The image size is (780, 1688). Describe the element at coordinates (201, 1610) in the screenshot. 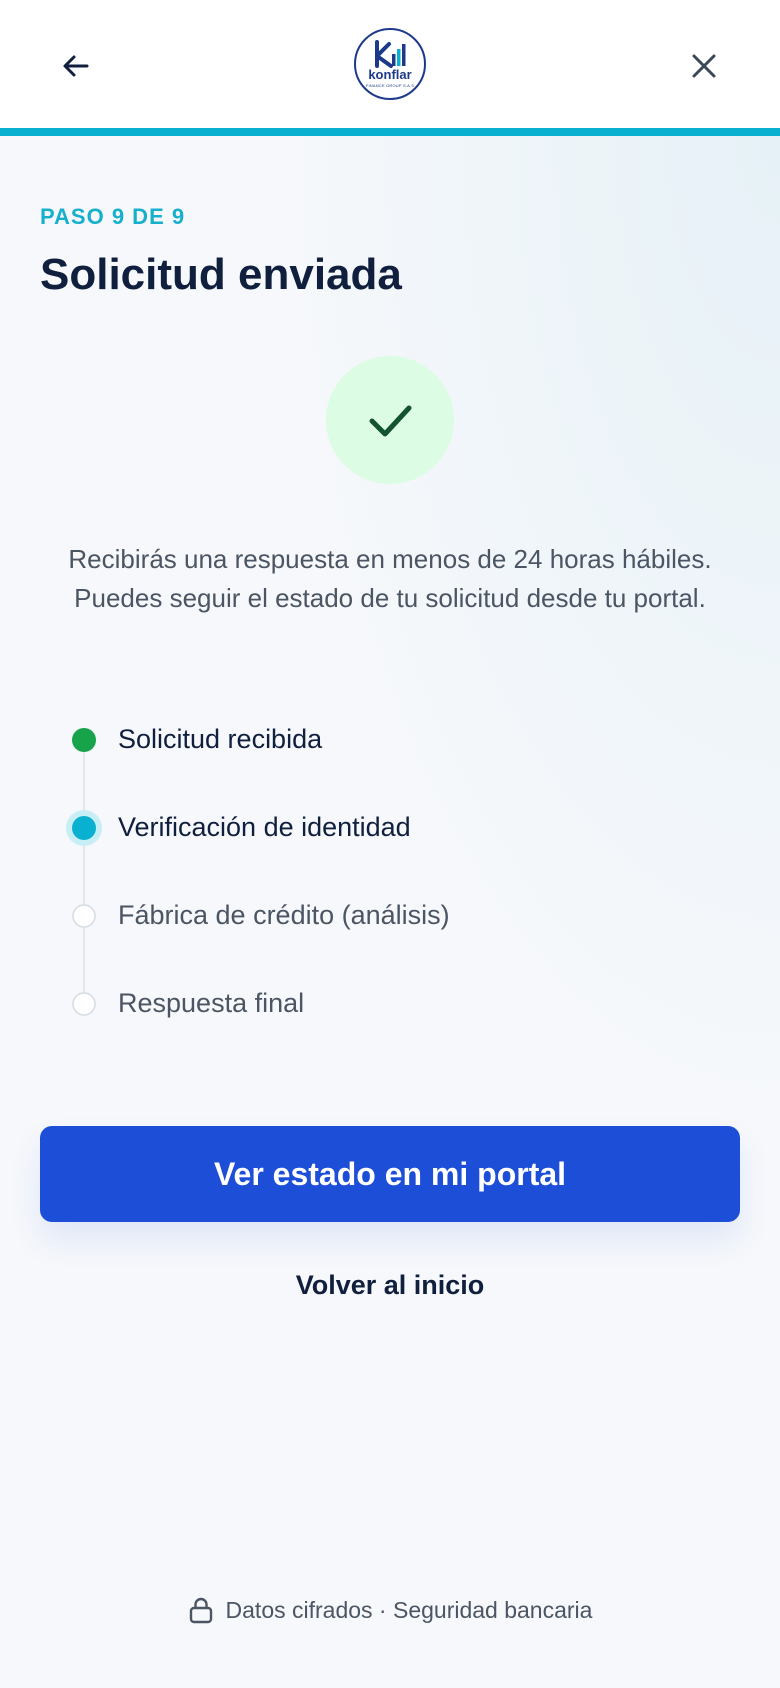

I see `lock-icon` at that location.